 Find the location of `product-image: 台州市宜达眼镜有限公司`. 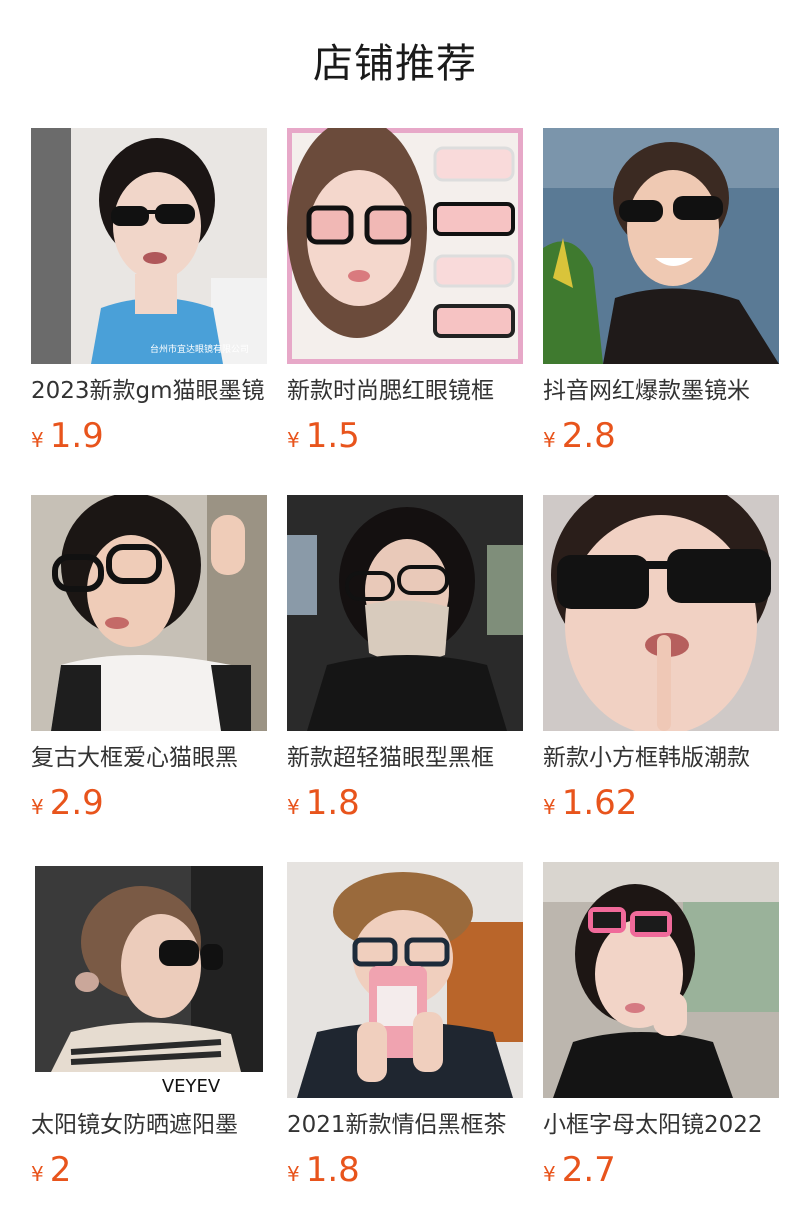

product-image: 台州市宜达眼镜有限公司 is located at coordinates (149, 246).